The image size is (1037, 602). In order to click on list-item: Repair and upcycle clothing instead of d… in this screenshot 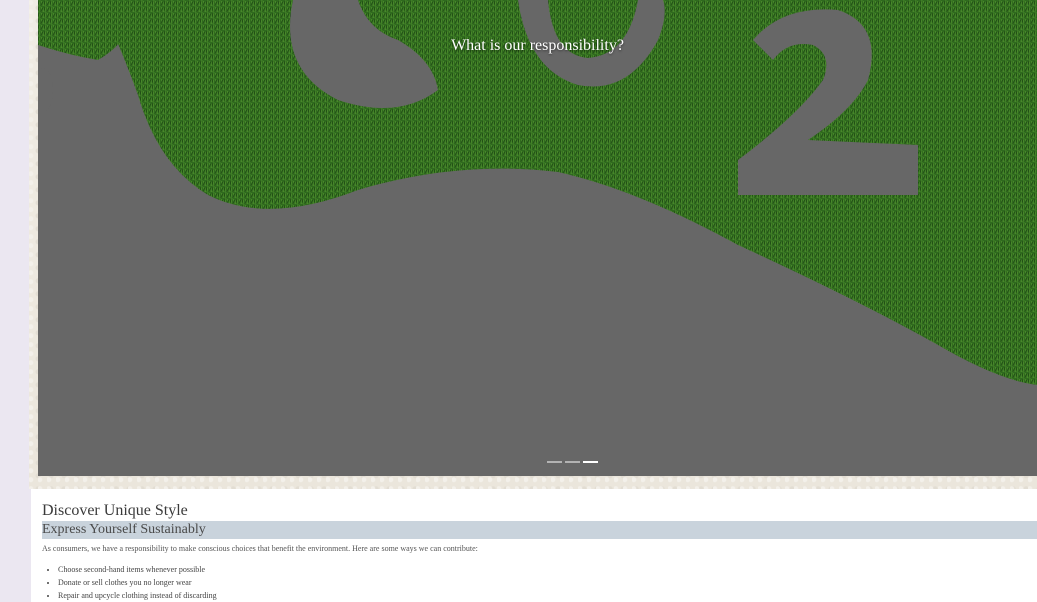, I will do `click(137, 595)`.